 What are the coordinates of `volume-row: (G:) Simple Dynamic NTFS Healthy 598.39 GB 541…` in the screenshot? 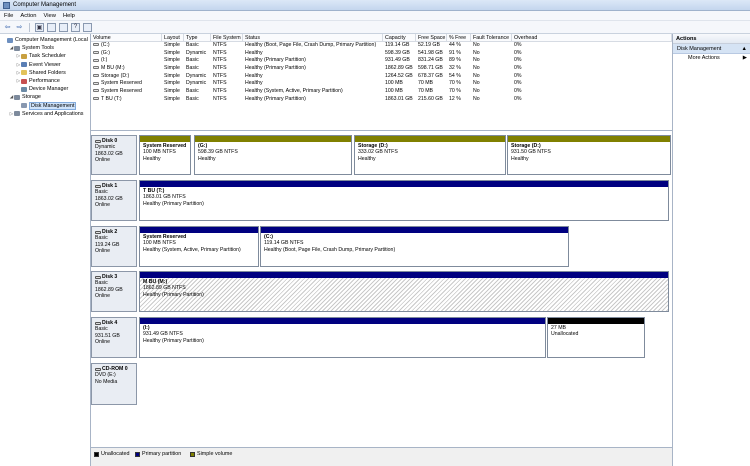 It's located at (381, 54).